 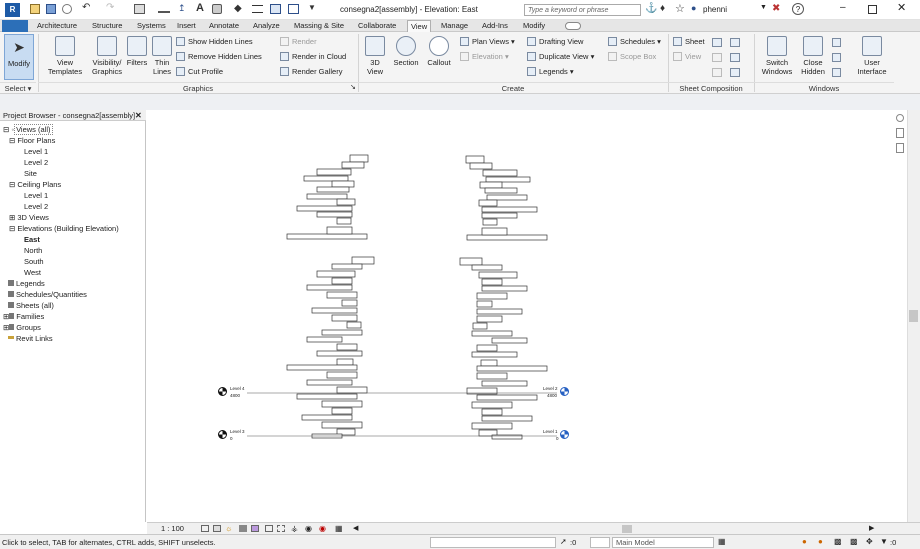 I want to click on view-cube-toggle-icon, so click(x=900, y=148).